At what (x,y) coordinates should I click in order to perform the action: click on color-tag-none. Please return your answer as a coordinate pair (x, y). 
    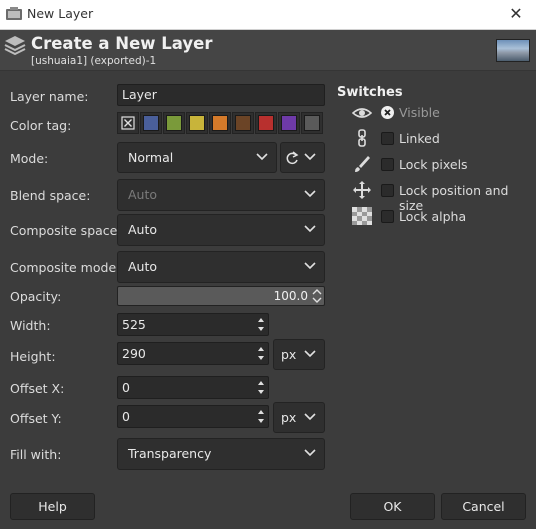
    Looking at the image, I should click on (128, 123).